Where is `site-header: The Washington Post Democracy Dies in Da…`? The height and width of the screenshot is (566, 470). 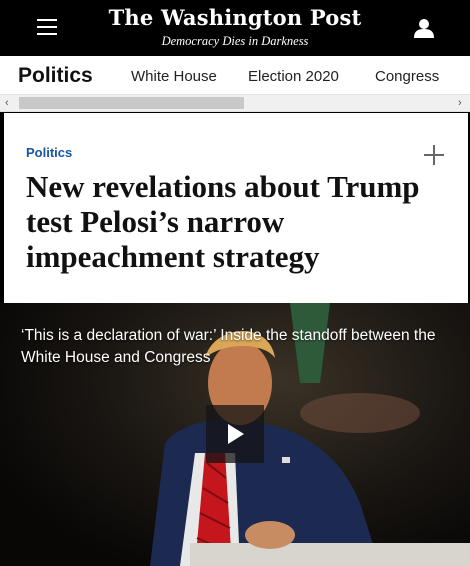 site-header: The Washington Post Democracy Dies in Da… is located at coordinates (235, 28).